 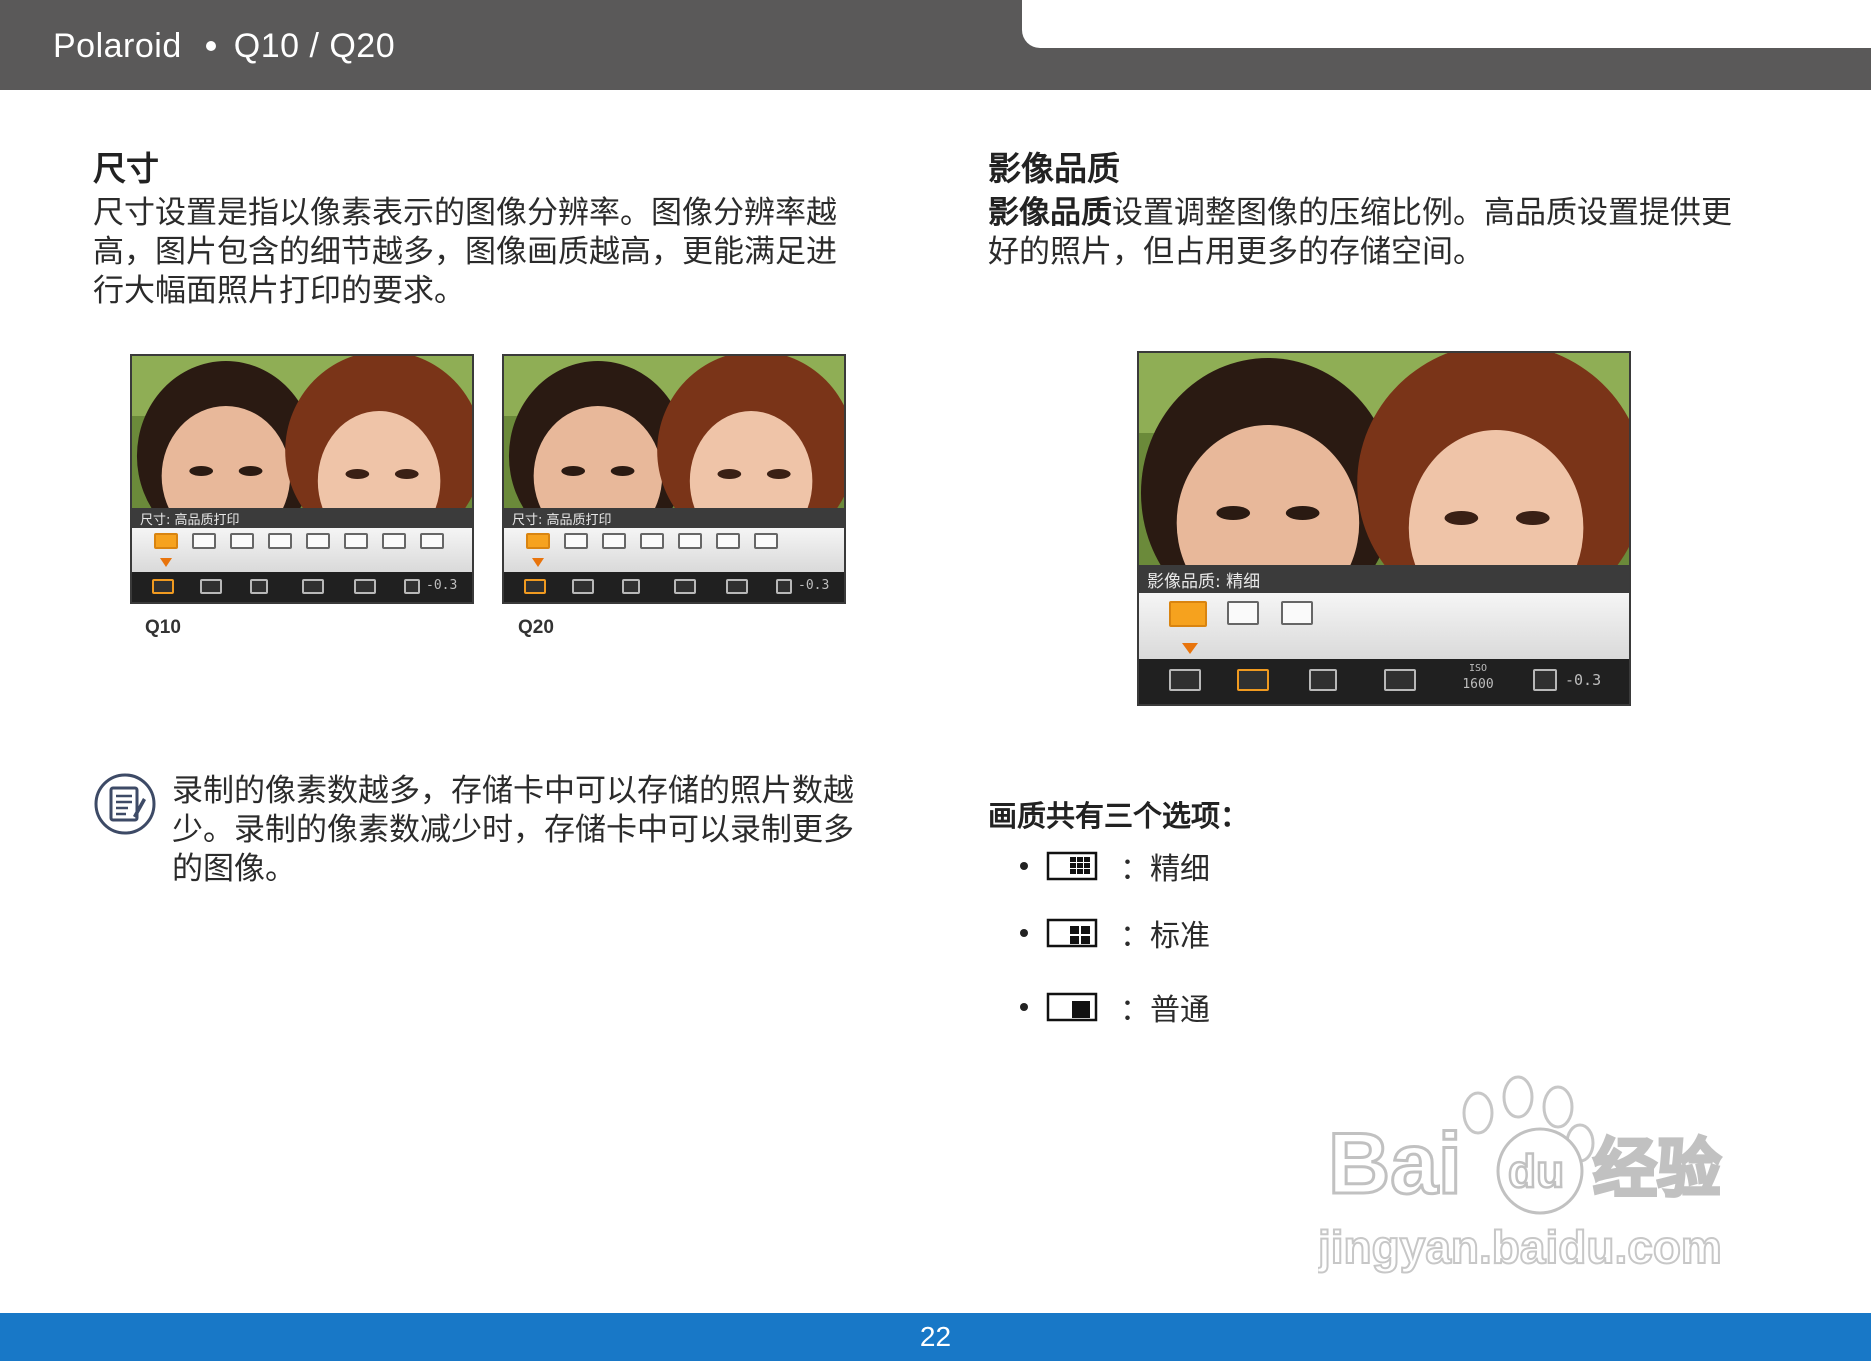 What do you see at coordinates (1119, 816) in the screenshot?
I see `quality-options-title: 画质共有三个选项：` at bounding box center [1119, 816].